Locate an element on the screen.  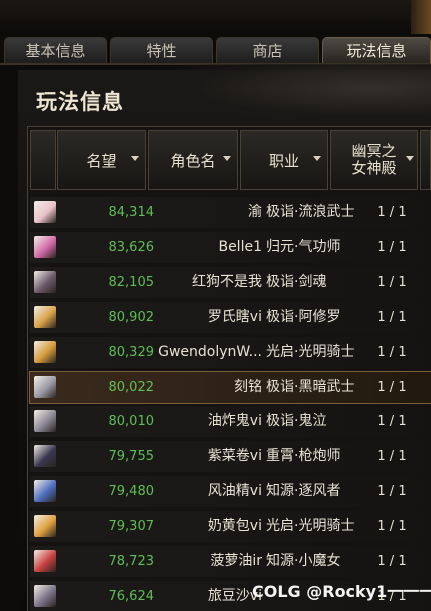
table-row: 82,105 红狗不是我 极诣·剑魂 1 / 1 is located at coordinates (230, 282).